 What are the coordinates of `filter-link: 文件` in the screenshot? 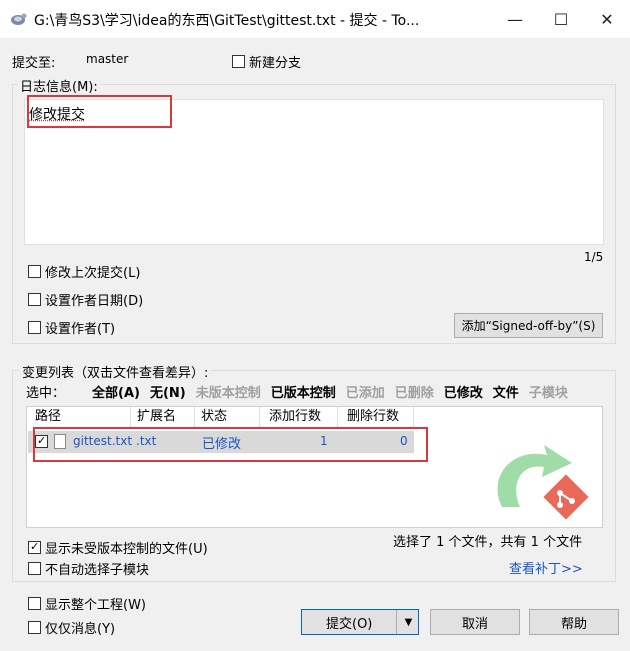 It's located at (506, 393).